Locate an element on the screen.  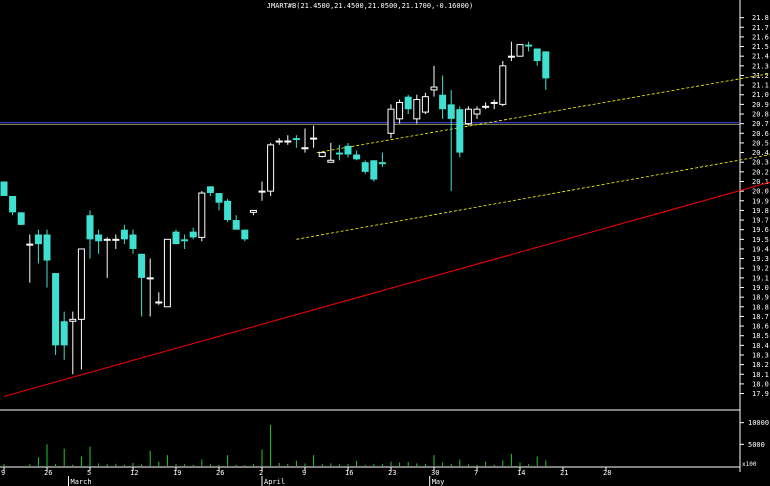
price-tick-label: 20.9 is located at coordinates (760, 105).